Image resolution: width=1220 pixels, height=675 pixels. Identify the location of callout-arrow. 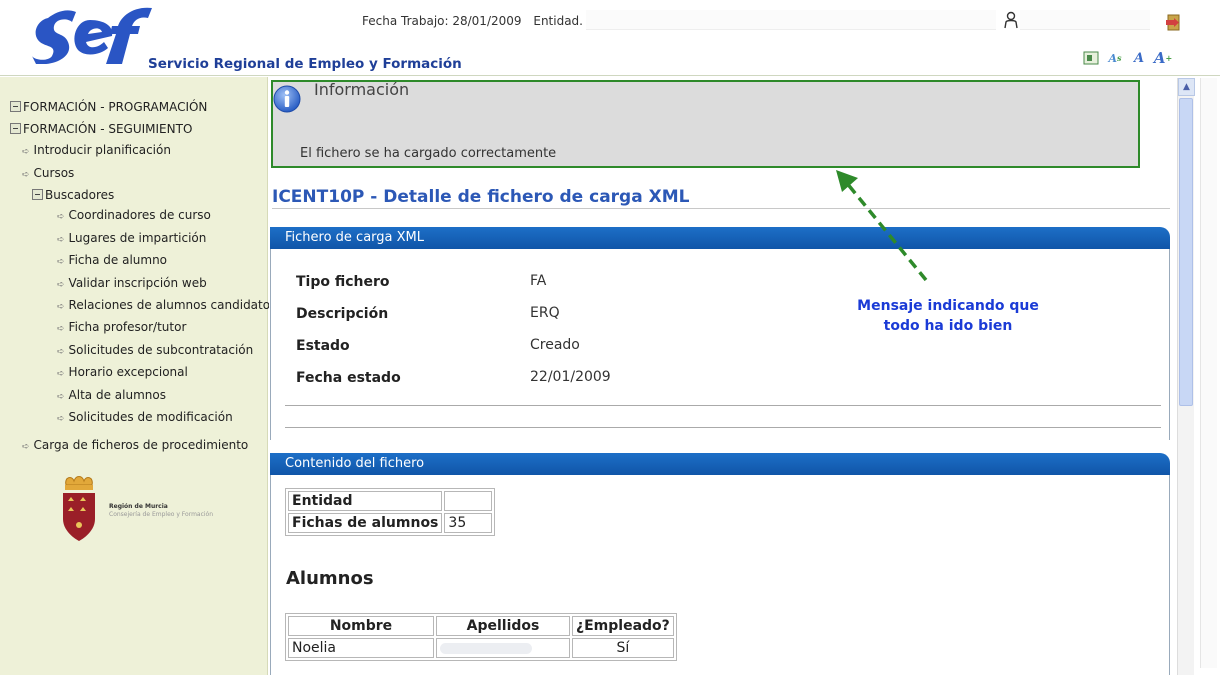
(882, 226).